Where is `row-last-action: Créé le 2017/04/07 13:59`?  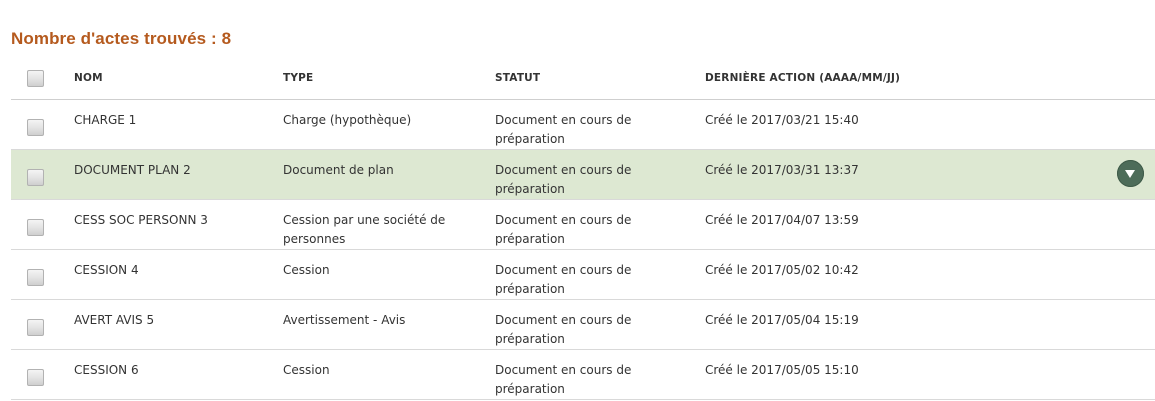
row-last-action: Créé le 2017/04/07 13:59 is located at coordinates (782, 220).